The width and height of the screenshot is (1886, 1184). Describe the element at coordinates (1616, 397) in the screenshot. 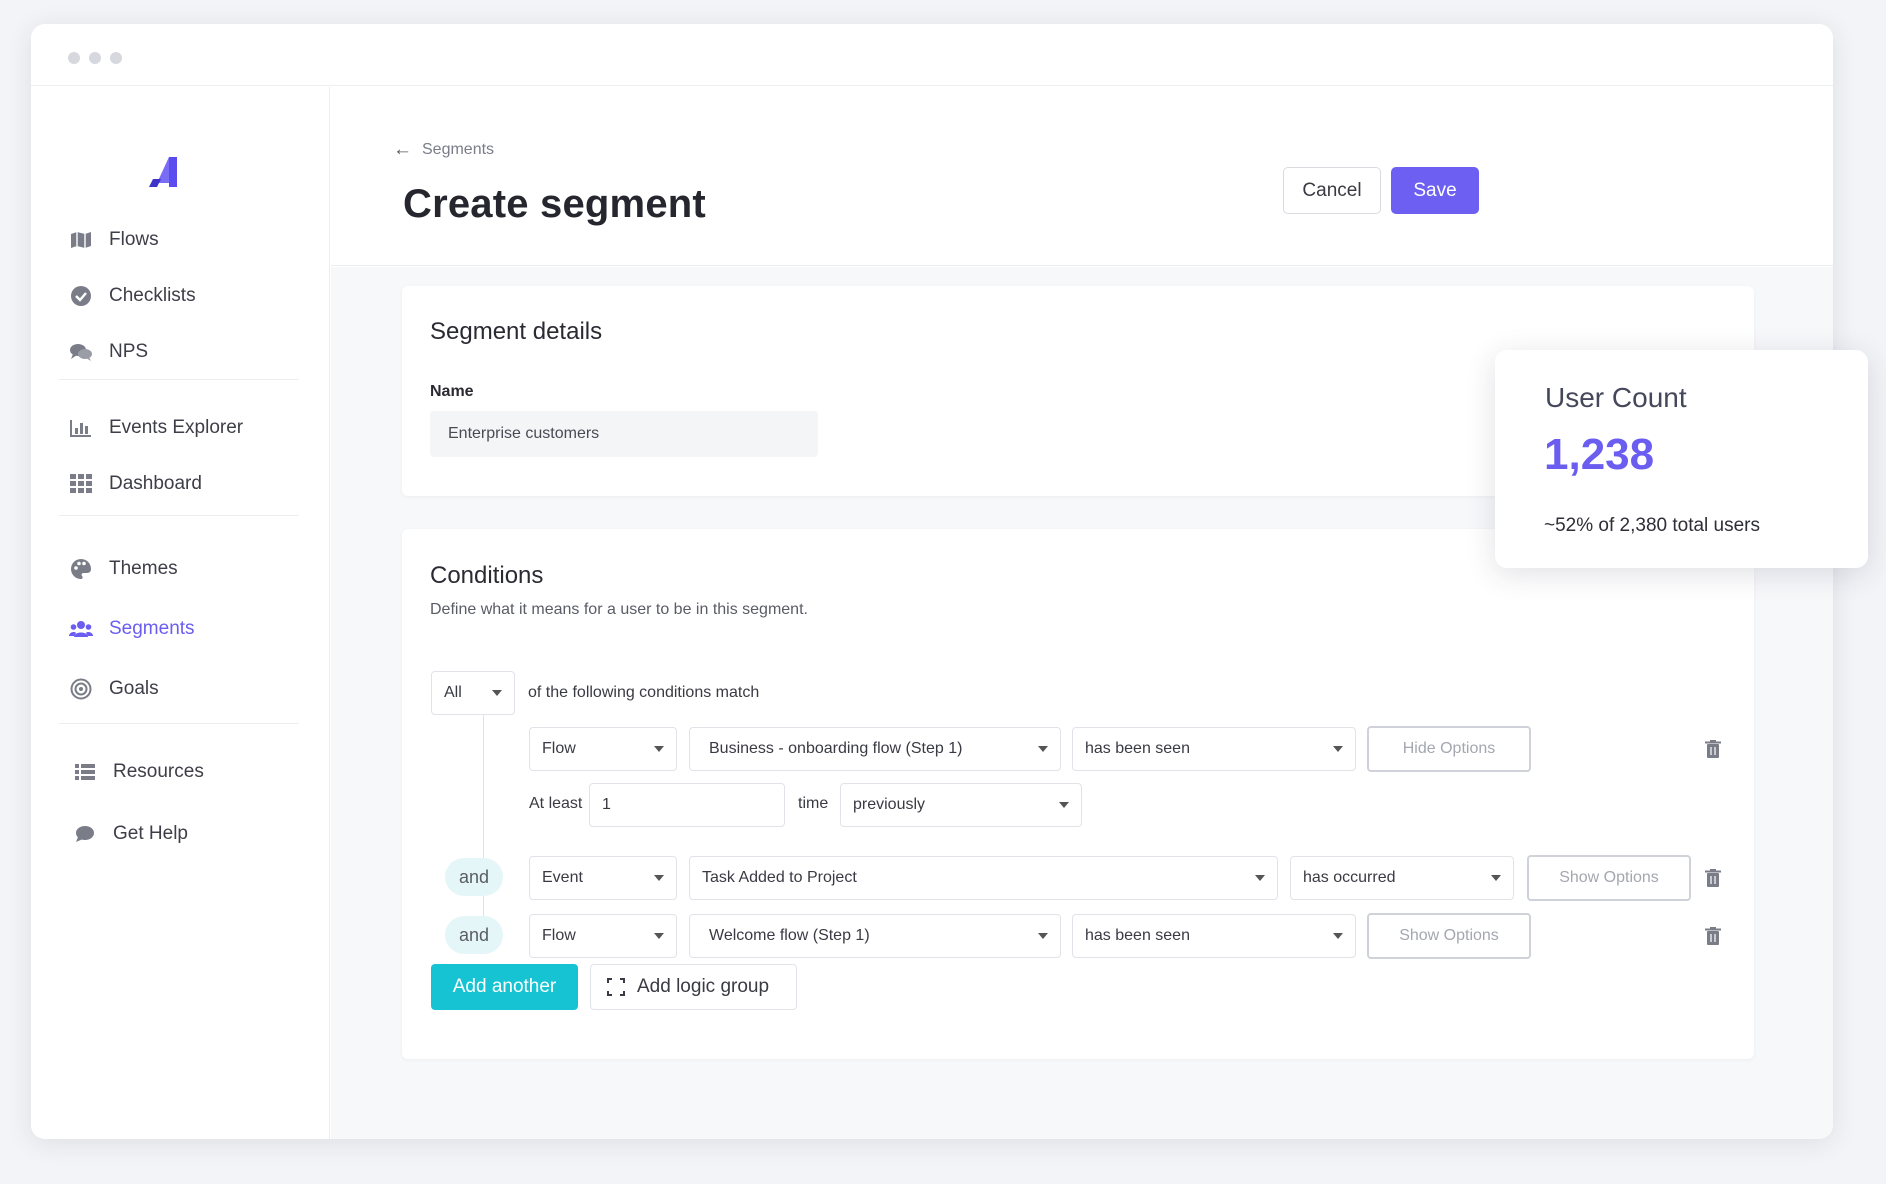

I see `user-count-title: User Count` at that location.